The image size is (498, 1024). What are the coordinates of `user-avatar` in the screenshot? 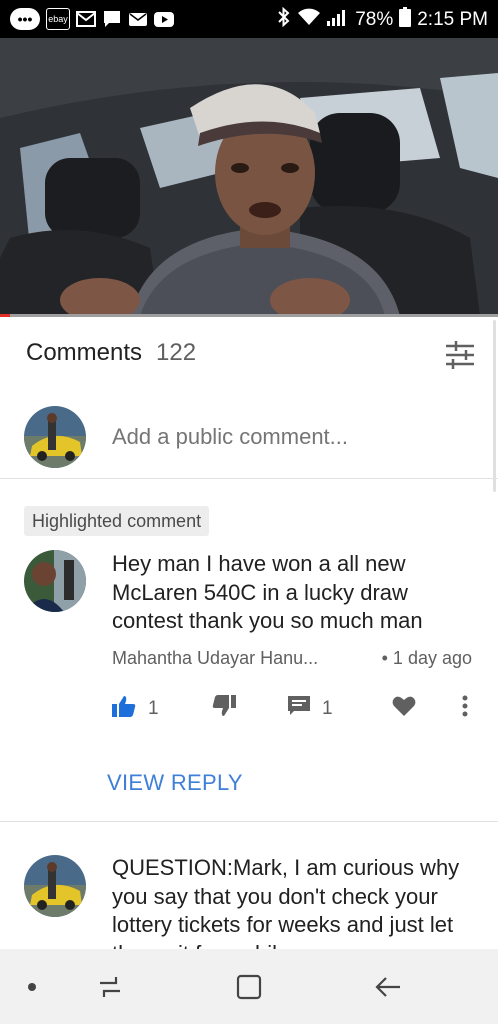 It's located at (55, 436).